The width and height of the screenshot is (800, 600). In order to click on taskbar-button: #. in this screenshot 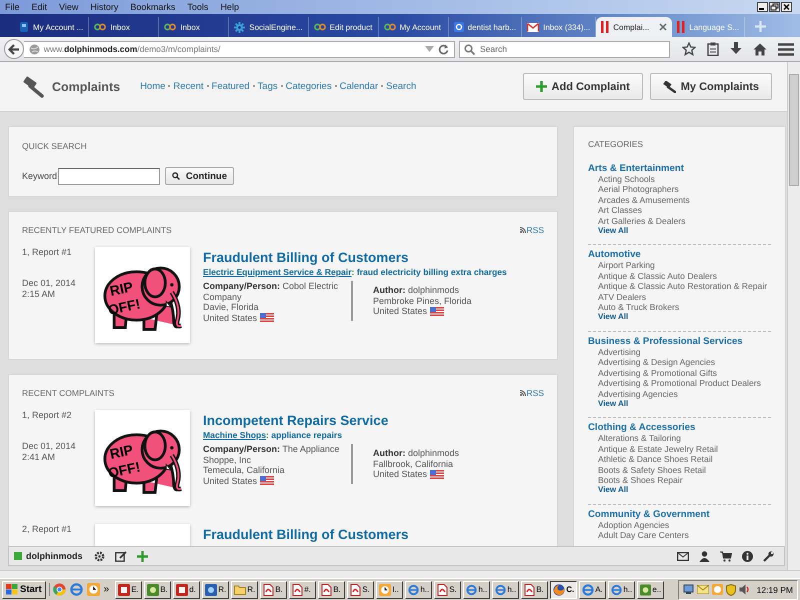, I will do `click(302, 589)`.